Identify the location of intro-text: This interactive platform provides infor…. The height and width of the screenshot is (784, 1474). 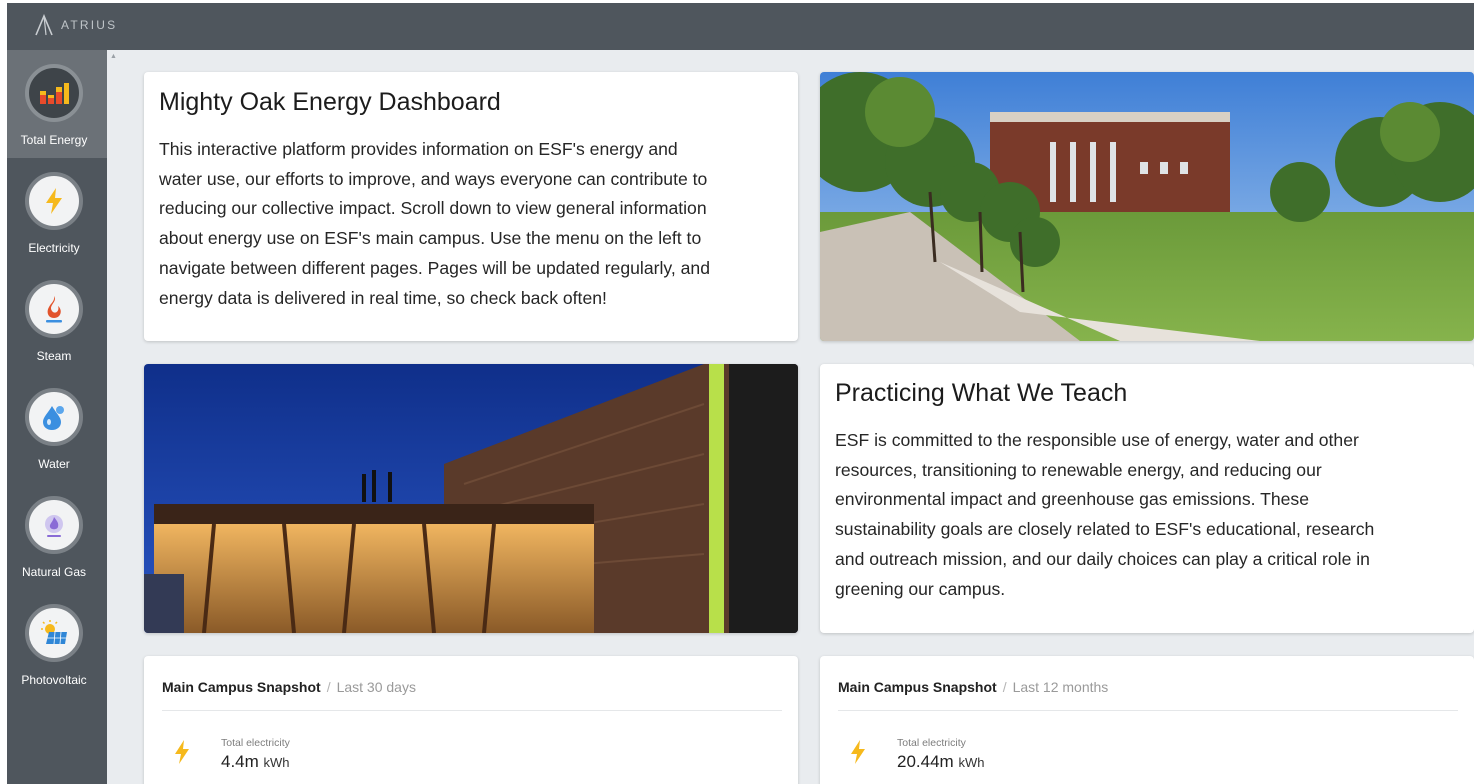
(434, 223).